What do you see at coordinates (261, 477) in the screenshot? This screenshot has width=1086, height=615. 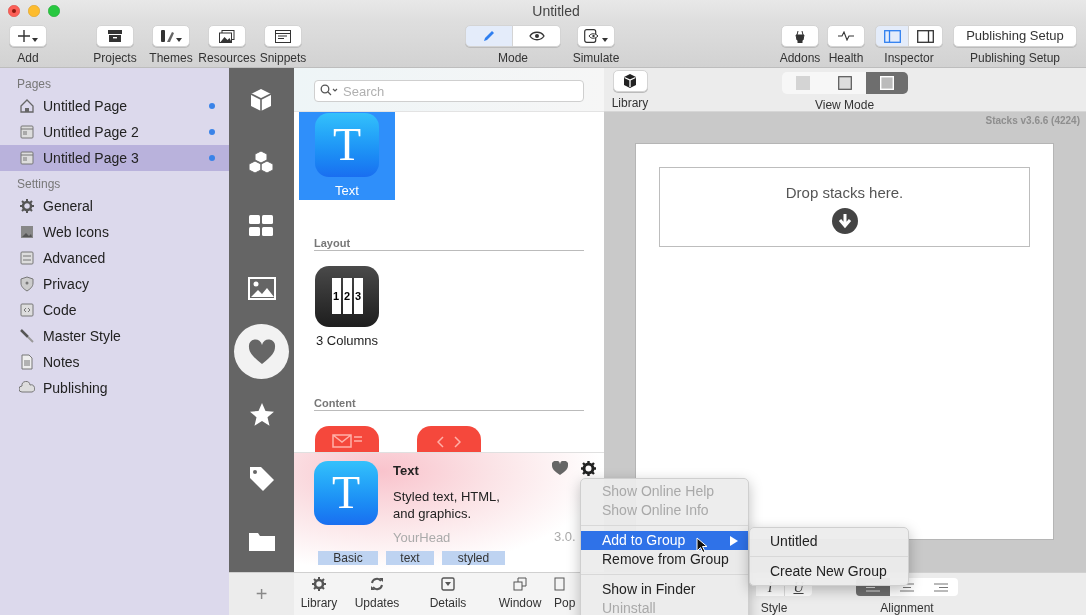 I see `tag-icon` at bounding box center [261, 477].